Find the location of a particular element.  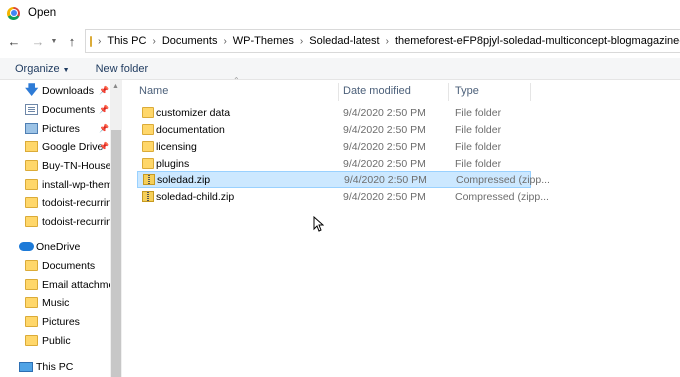

nav-item-label: Email attachmer is located at coordinates (76, 284).